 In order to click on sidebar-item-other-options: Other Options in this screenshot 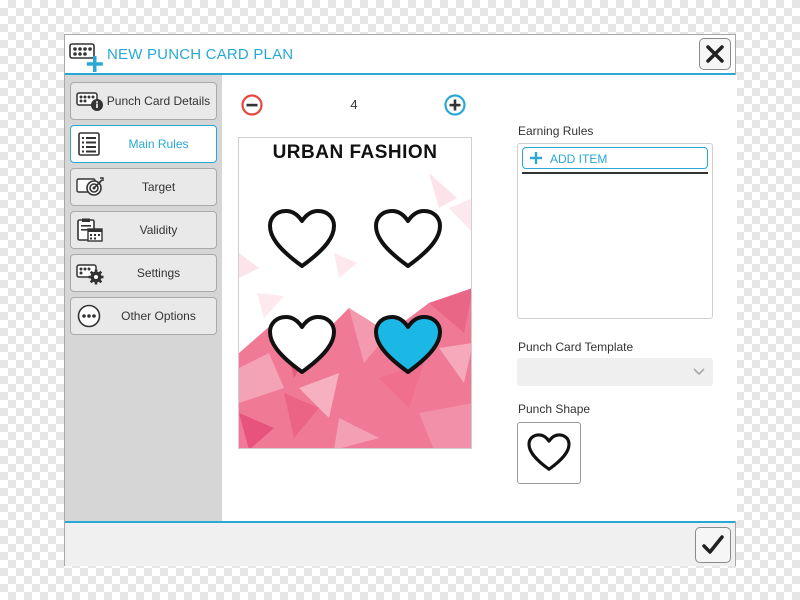, I will do `click(143, 316)`.